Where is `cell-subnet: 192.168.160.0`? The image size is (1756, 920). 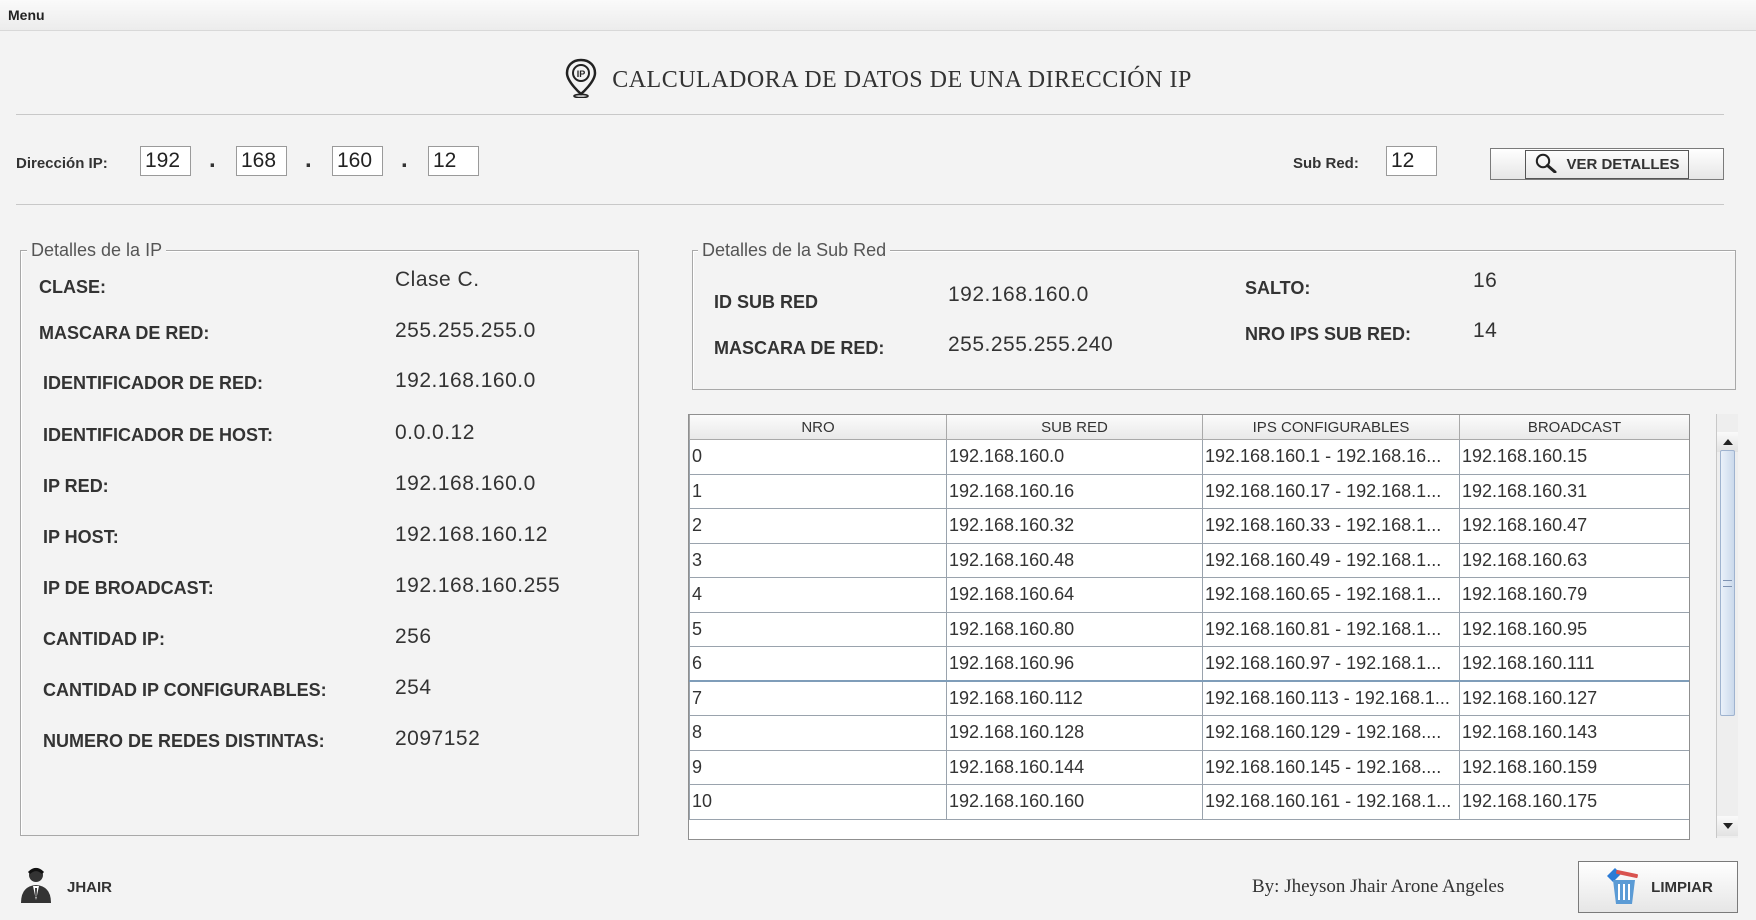 cell-subnet: 192.168.160.0 is located at coordinates (1074, 457).